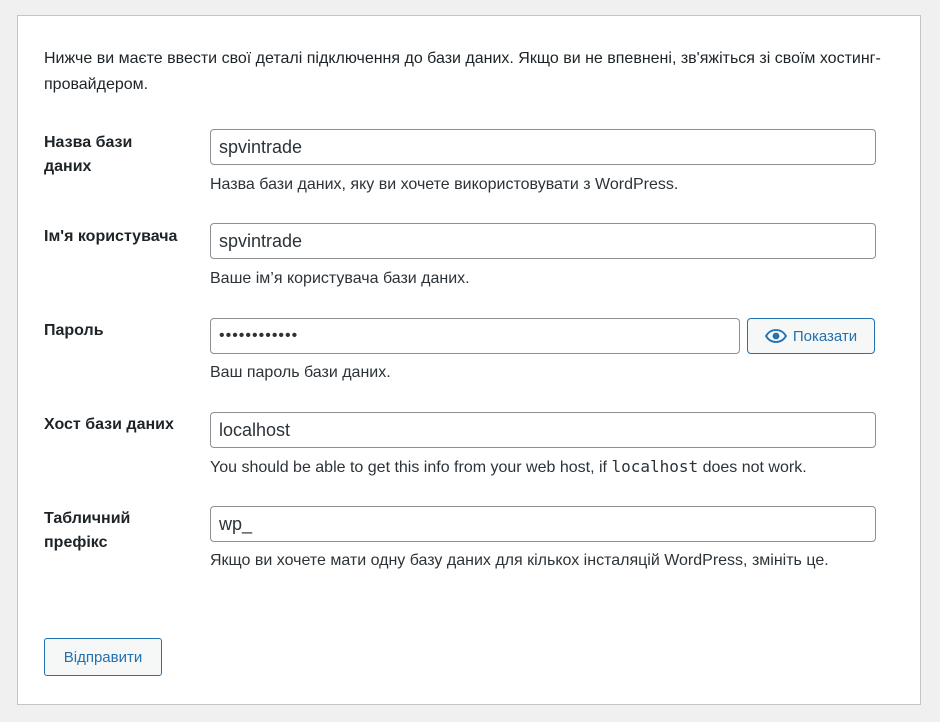 The image size is (940, 722). I want to click on host-input: localhost, so click(543, 430).